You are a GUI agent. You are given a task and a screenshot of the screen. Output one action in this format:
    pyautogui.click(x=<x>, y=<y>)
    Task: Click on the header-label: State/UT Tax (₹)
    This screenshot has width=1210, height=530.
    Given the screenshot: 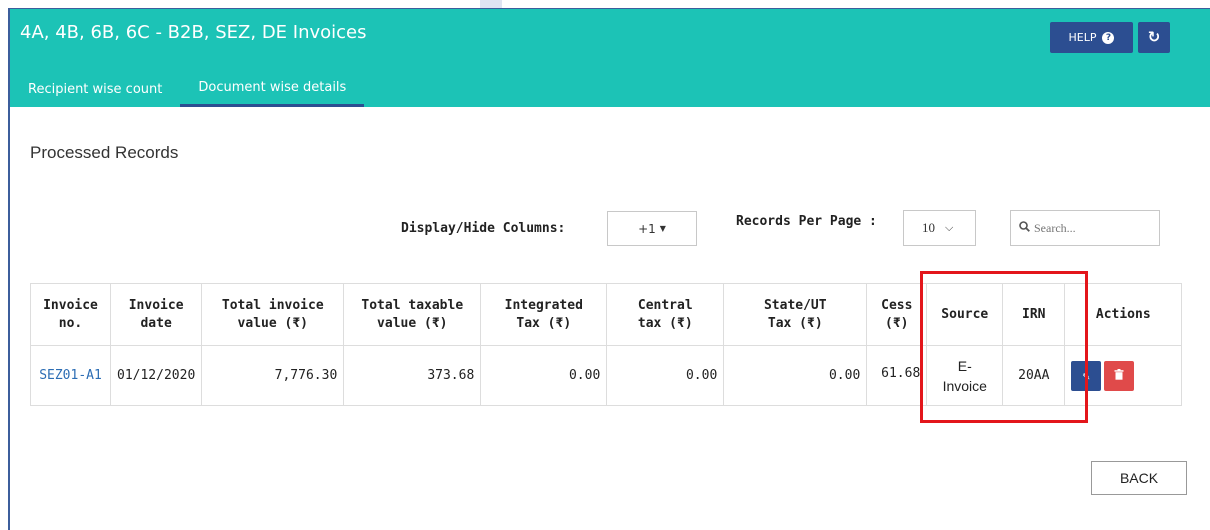 What is the action you would take?
    pyautogui.click(x=795, y=314)
    